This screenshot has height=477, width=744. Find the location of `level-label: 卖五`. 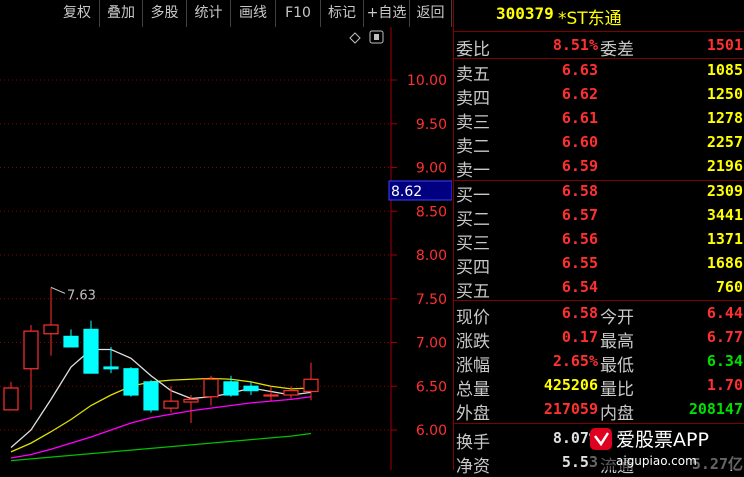

level-label: 卖五 is located at coordinates (473, 75).